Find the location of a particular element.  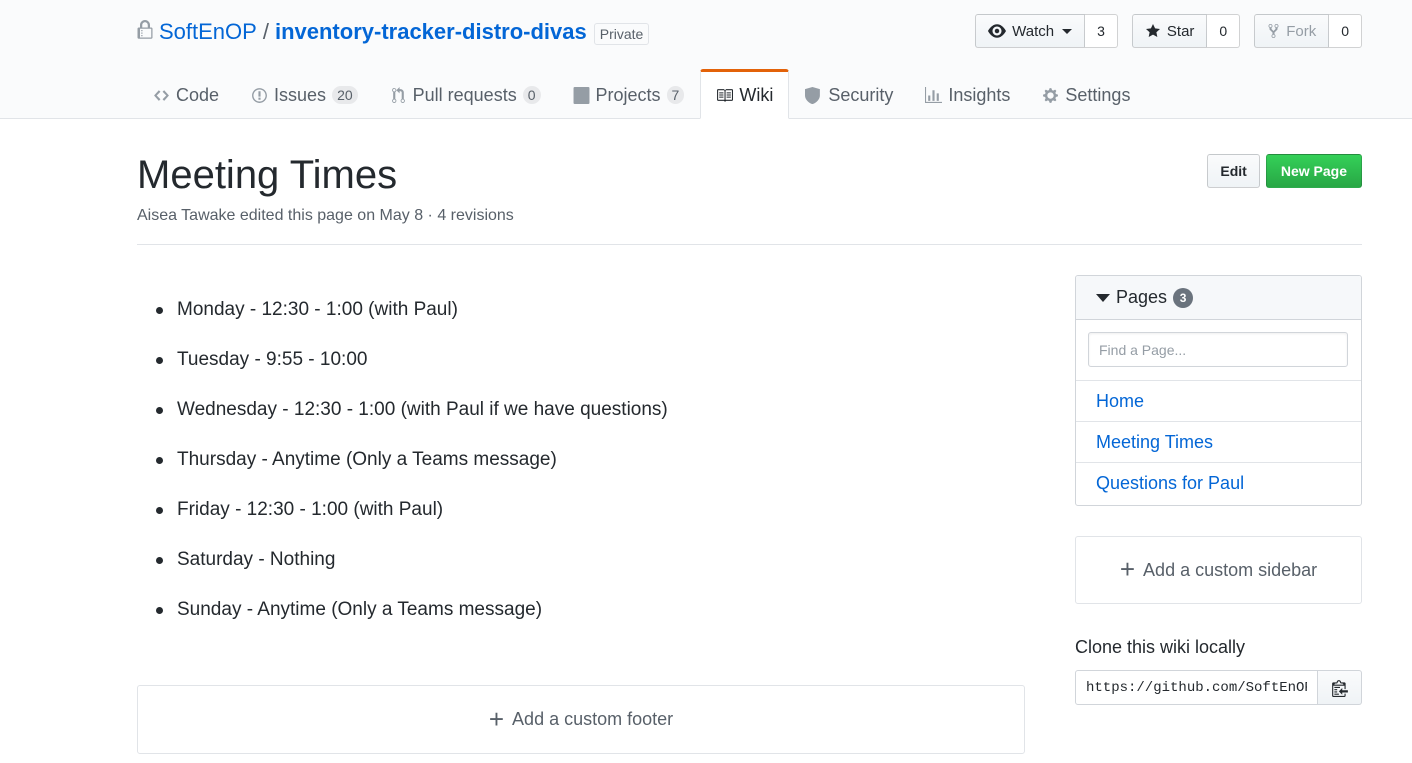

list-item-text: Monday - 12:30 - 1:00 (with Paul) is located at coordinates (317, 309).